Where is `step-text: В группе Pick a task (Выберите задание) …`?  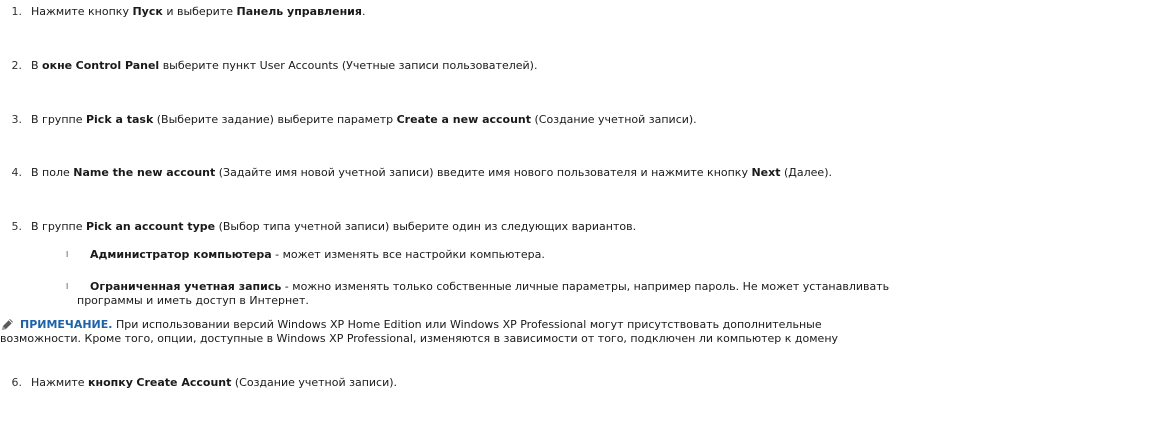 step-text: В группе Pick a task (Выберите задание) … is located at coordinates (364, 119).